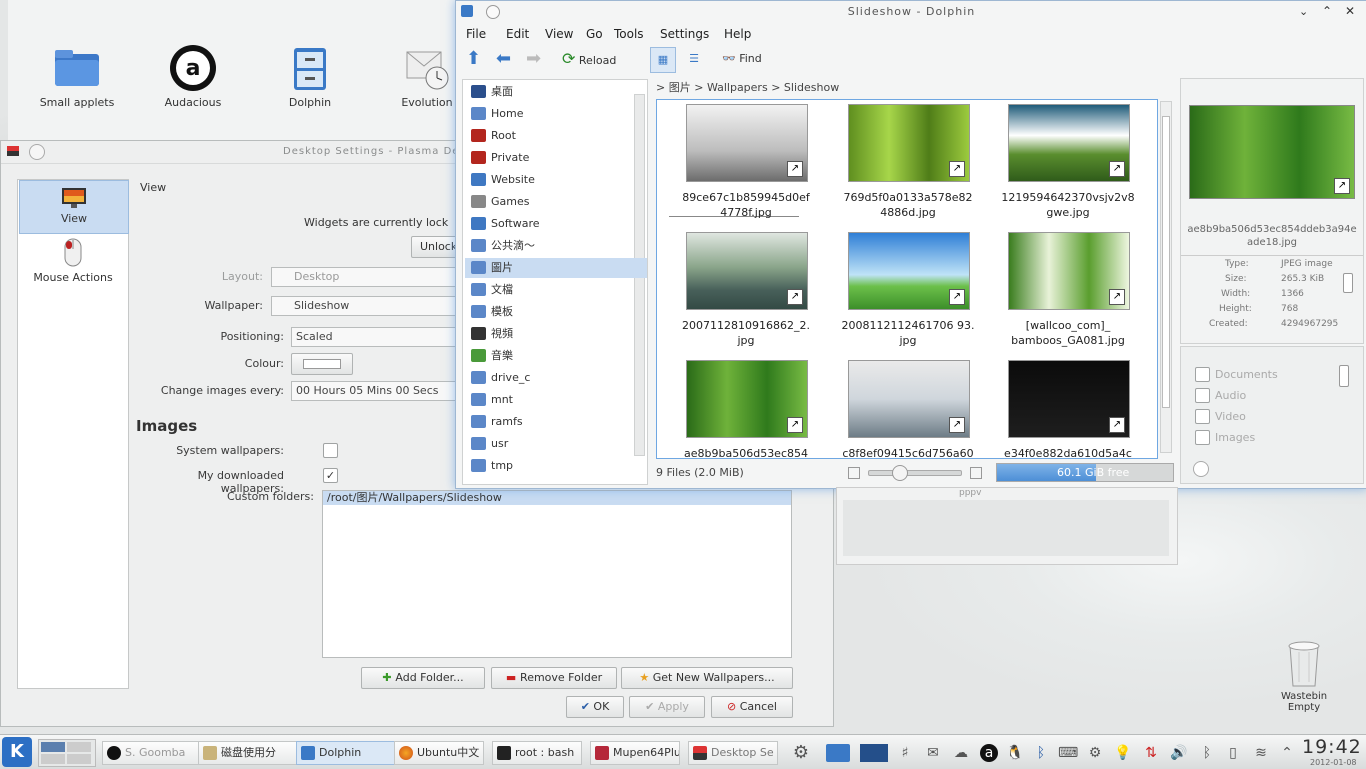 This screenshot has height=769, width=1366. What do you see at coordinates (667, 707) in the screenshot?
I see `apply-button: ✔ Apply` at bounding box center [667, 707].